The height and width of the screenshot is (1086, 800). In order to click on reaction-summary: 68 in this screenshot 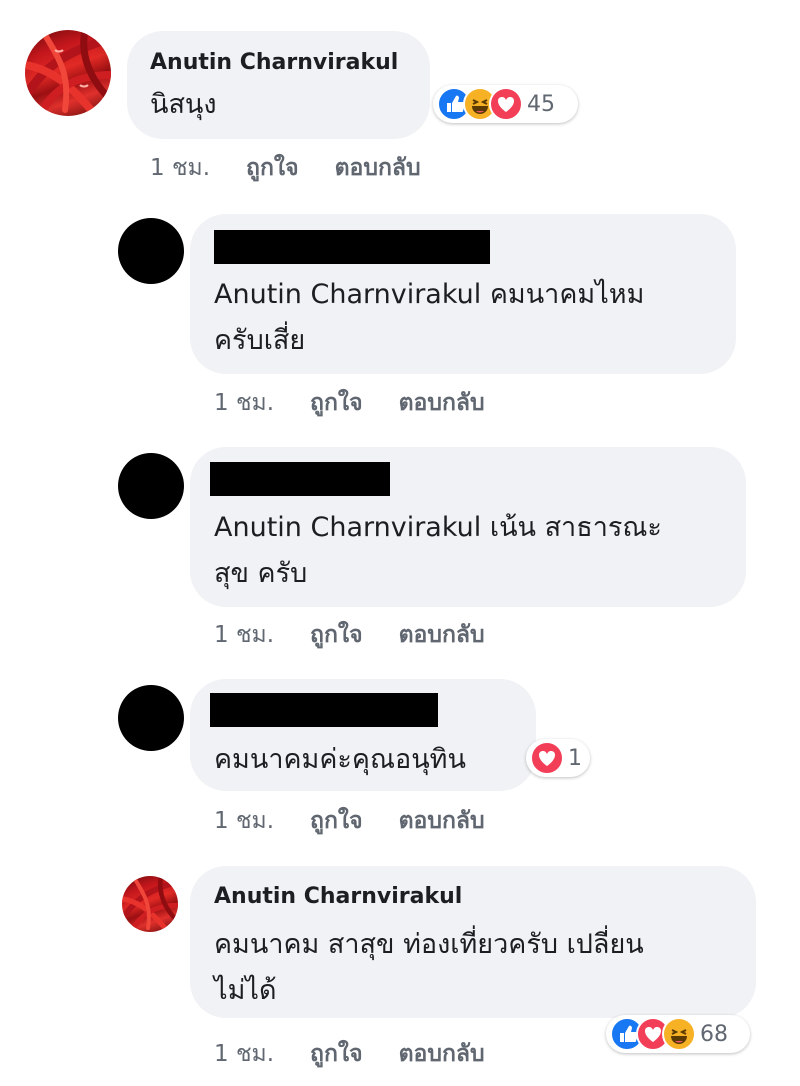, I will do `click(678, 1034)`.